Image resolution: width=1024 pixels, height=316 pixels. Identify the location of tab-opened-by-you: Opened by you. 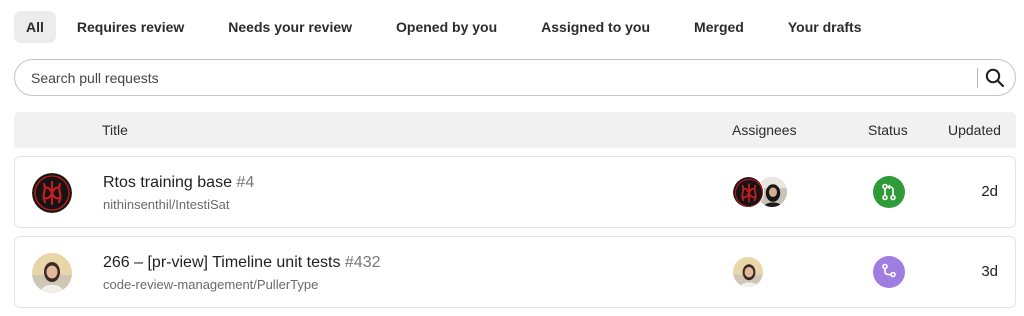
(446, 27).